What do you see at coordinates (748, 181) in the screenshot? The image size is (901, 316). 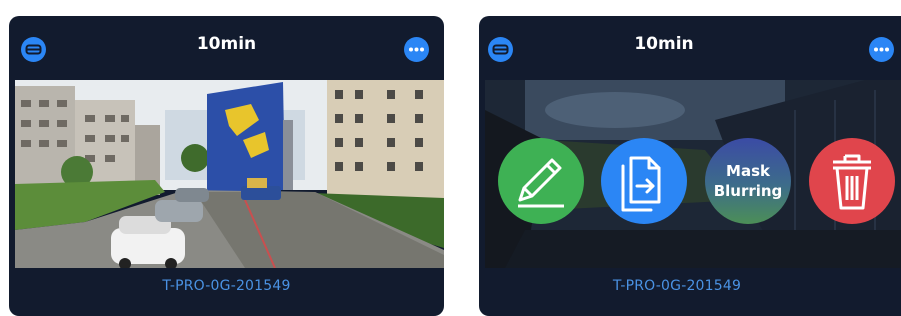 I see `mask-blurring-button: Mask Blurring` at bounding box center [748, 181].